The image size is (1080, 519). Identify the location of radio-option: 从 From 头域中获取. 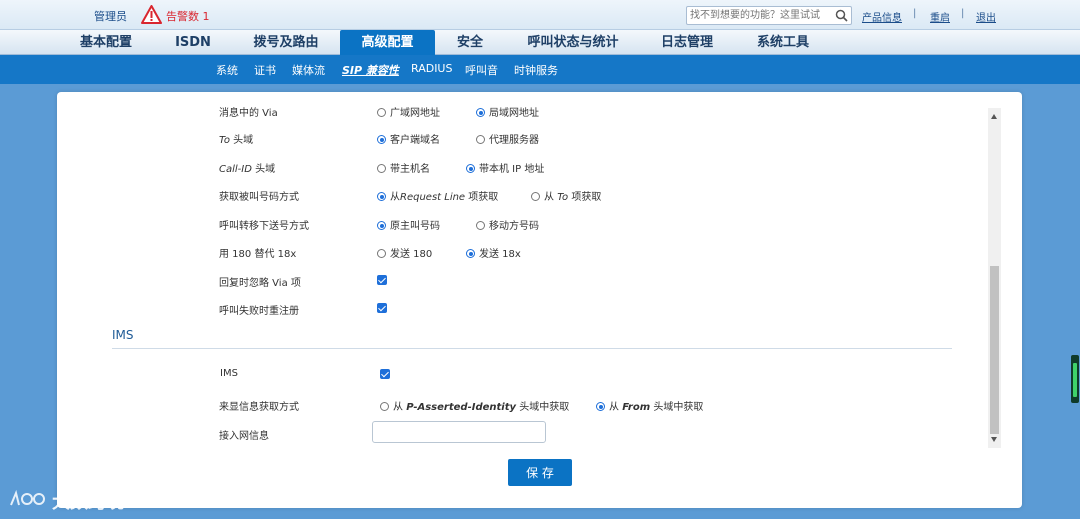
(649, 405).